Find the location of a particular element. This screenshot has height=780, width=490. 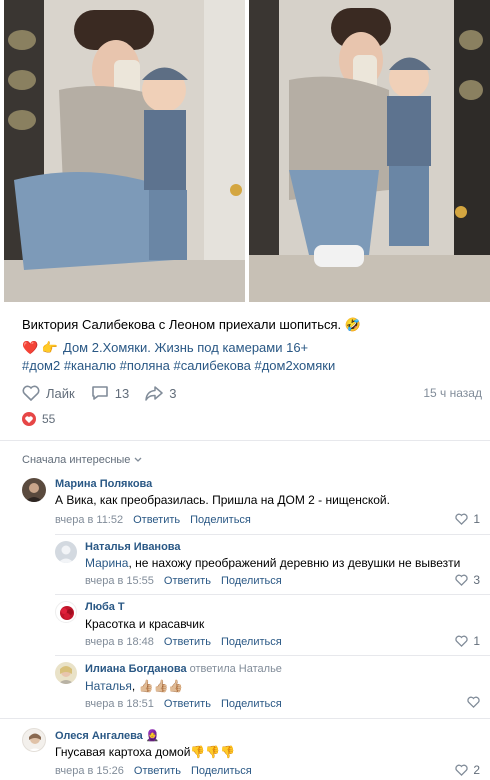

tags-emoji: ❤️ 👉 is located at coordinates (40, 347).